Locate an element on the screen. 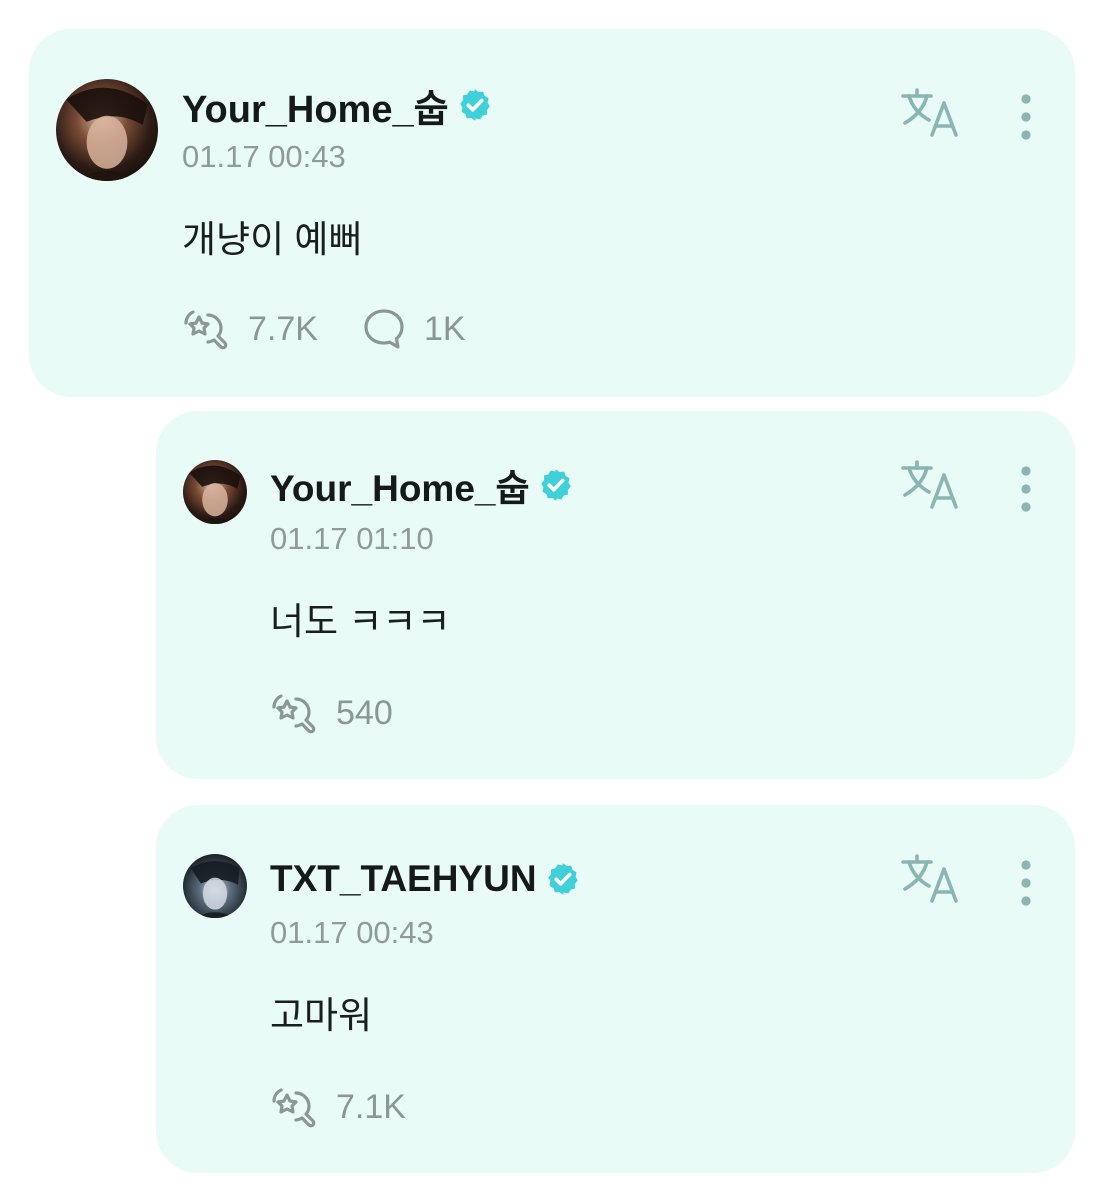 The height and width of the screenshot is (1200, 1104). reaction-count: 540 is located at coordinates (364, 712).